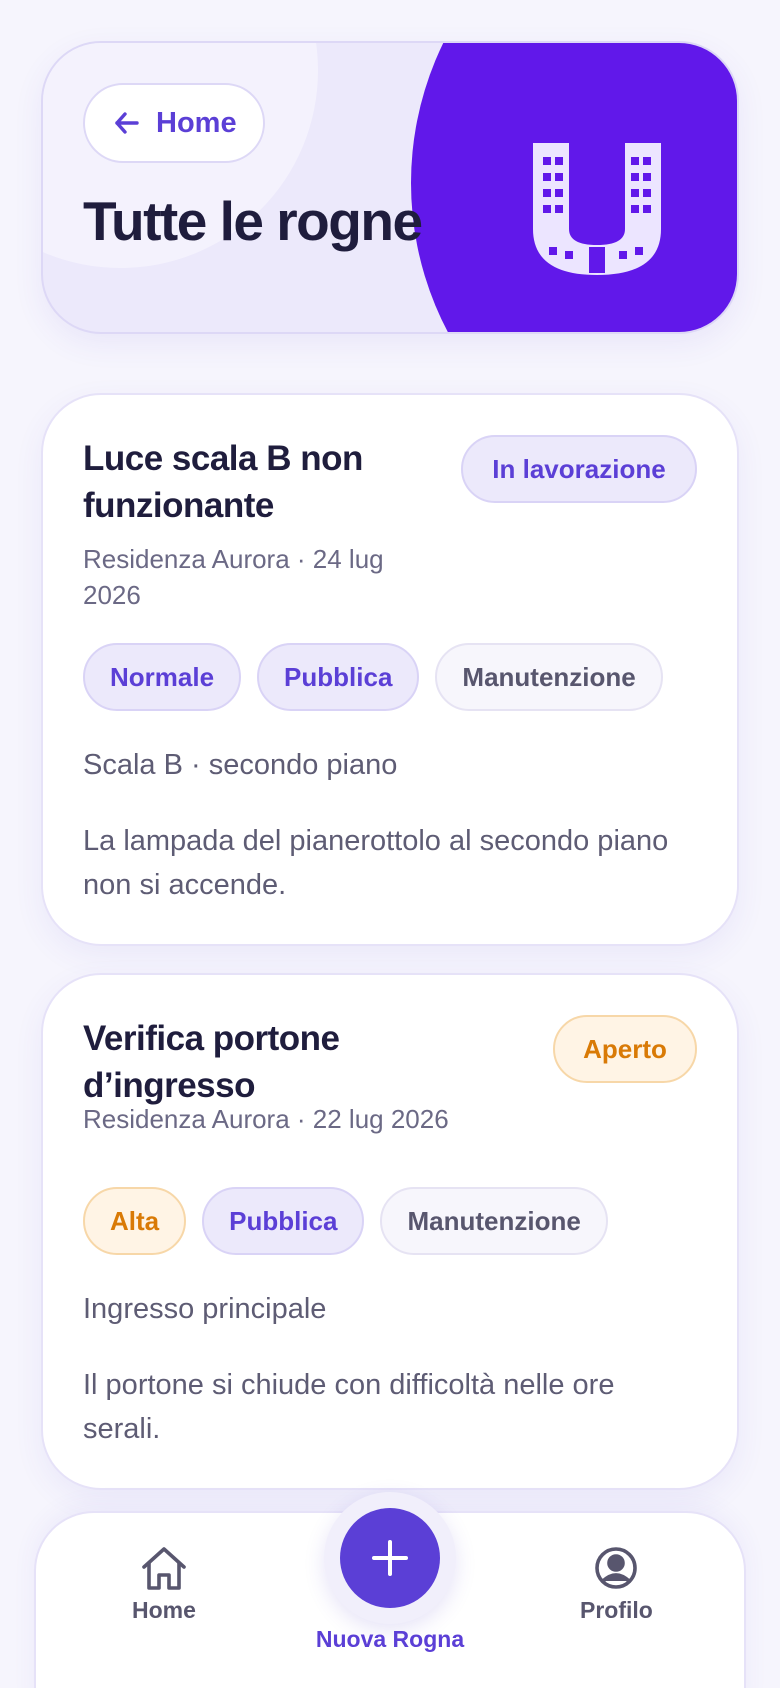  I want to click on plus-icon, so click(390, 1558).